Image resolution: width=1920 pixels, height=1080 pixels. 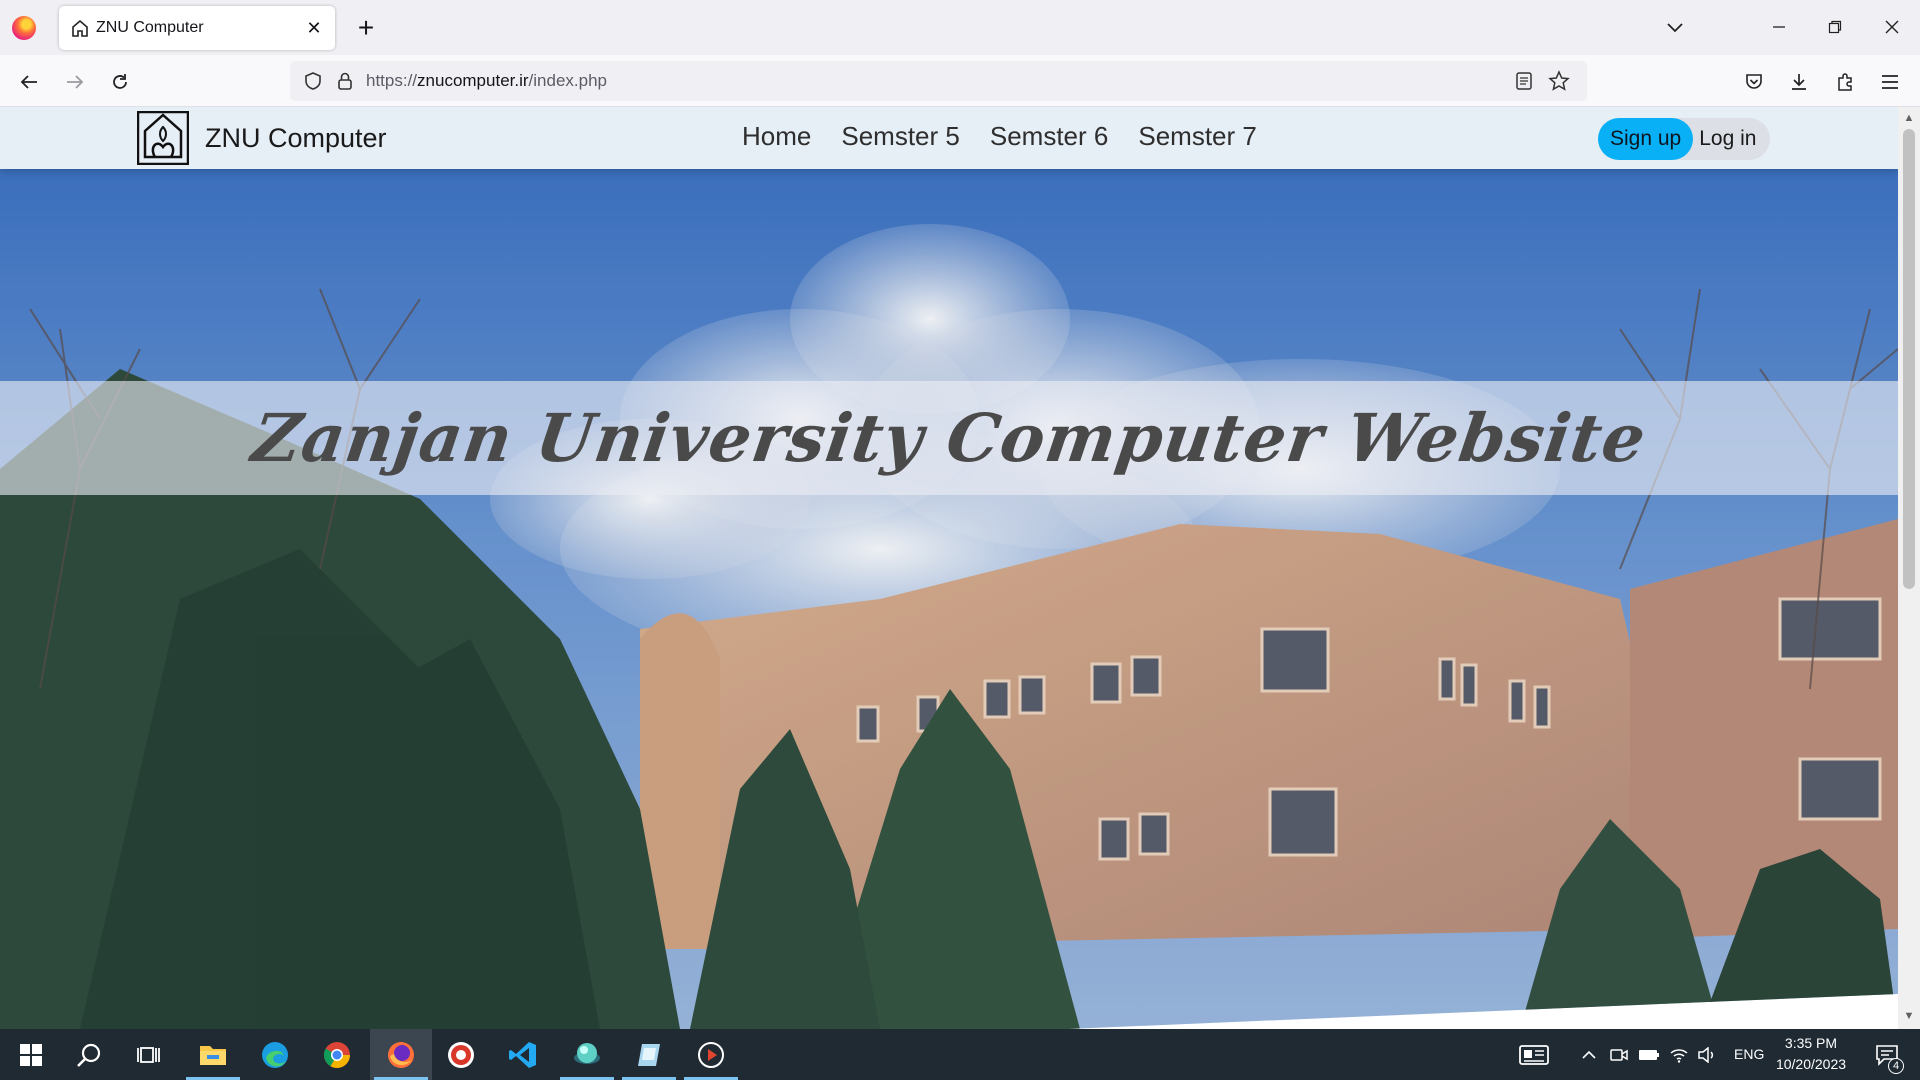 I want to click on reader-view-icon, so click(x=1524, y=81).